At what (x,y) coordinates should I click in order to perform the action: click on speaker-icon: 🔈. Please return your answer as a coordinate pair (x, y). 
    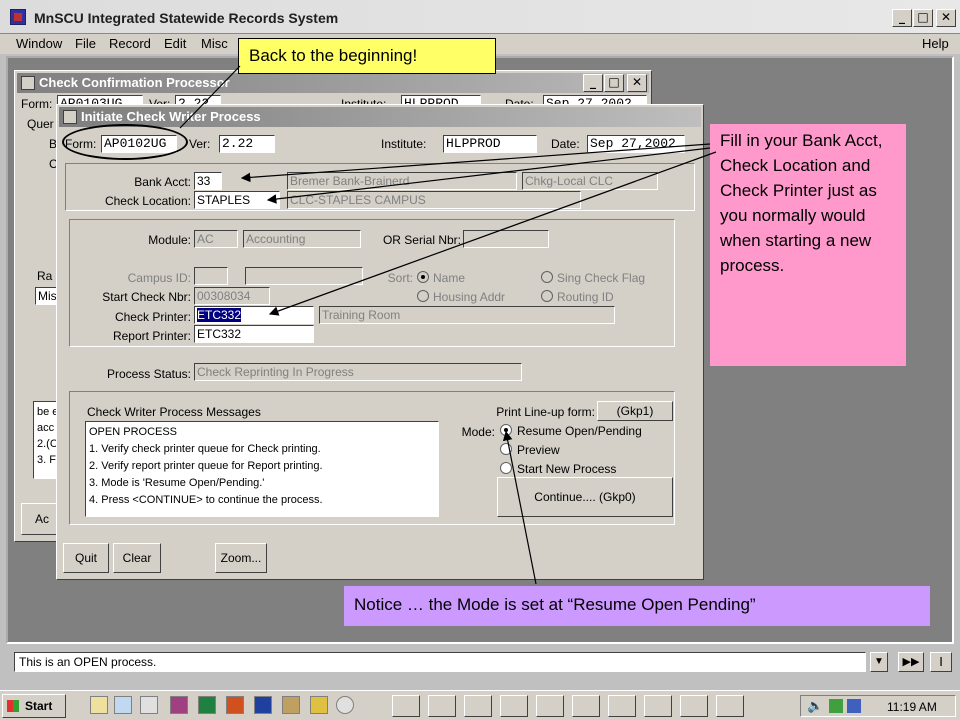
    Looking at the image, I should click on (815, 706).